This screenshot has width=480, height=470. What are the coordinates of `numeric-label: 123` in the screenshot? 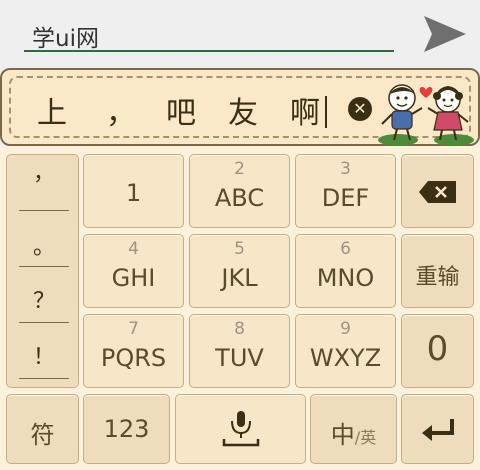 It's located at (126, 429).